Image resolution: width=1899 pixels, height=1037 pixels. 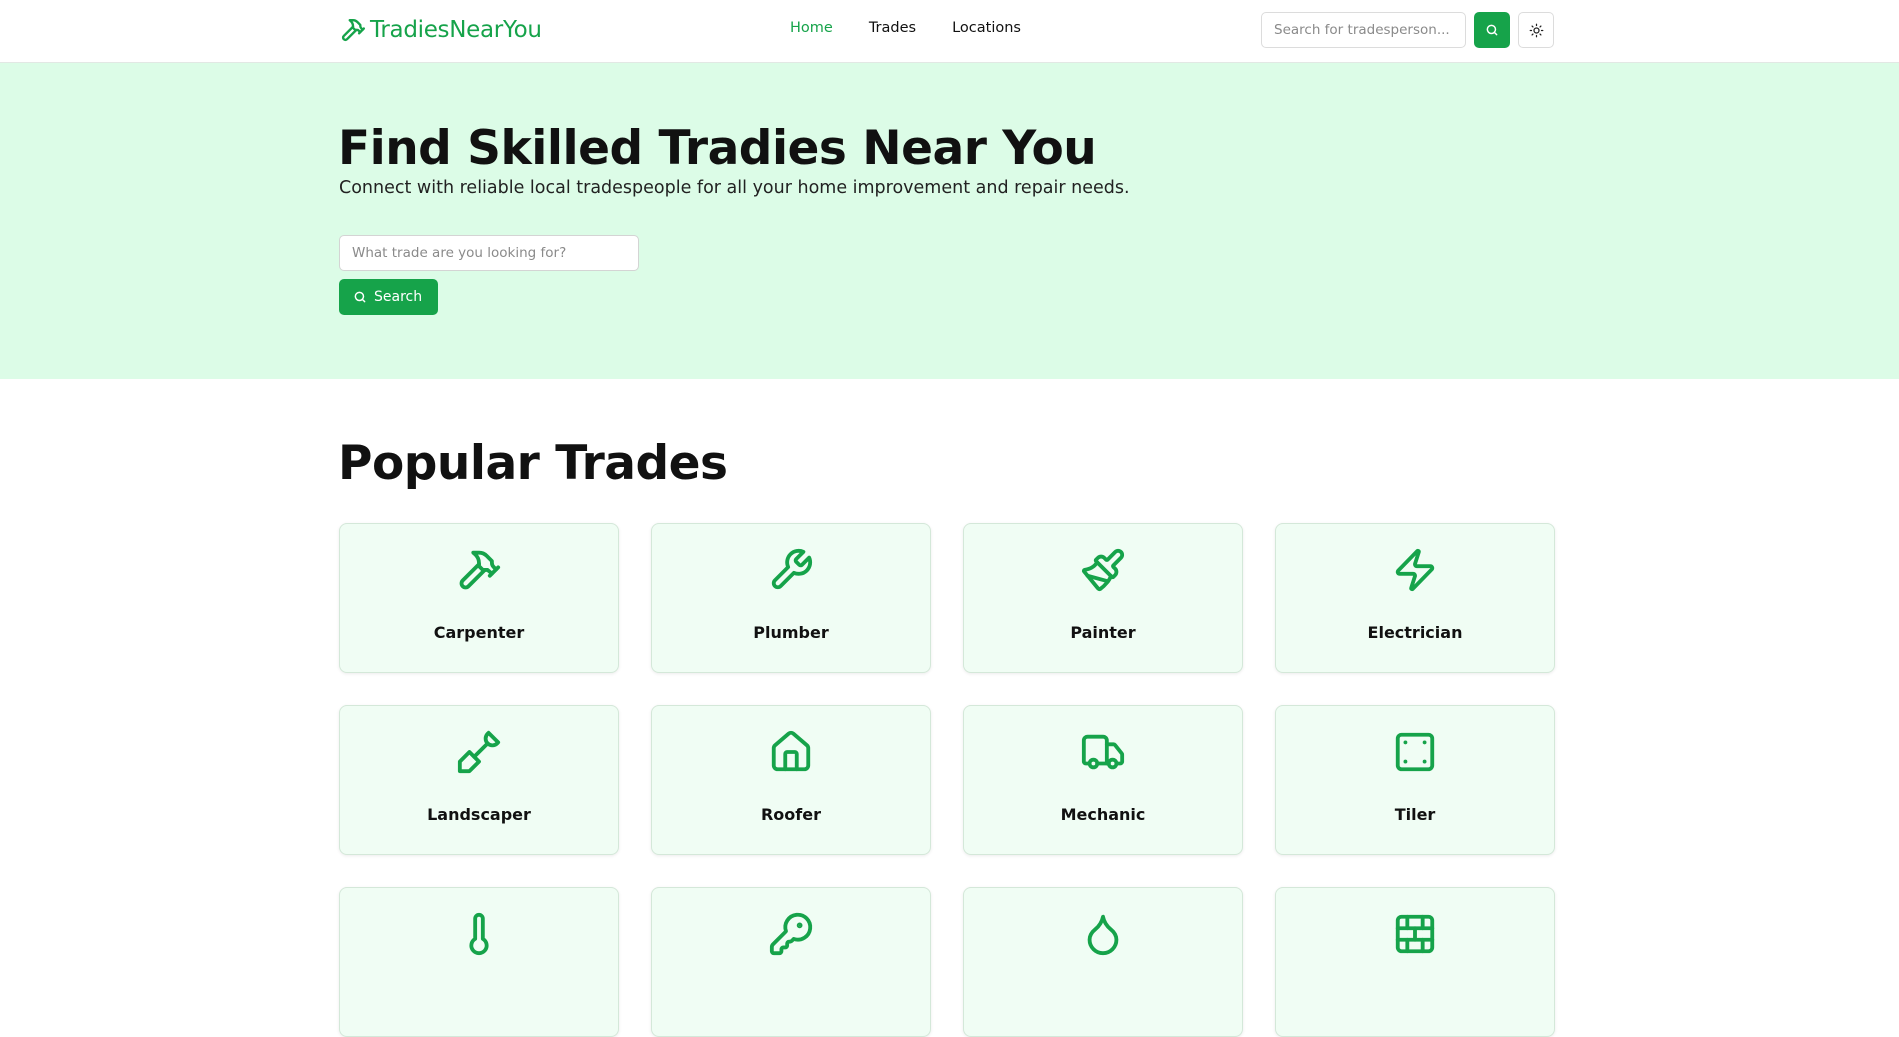 I want to click on hero-search-button-label: Search, so click(x=398, y=297).